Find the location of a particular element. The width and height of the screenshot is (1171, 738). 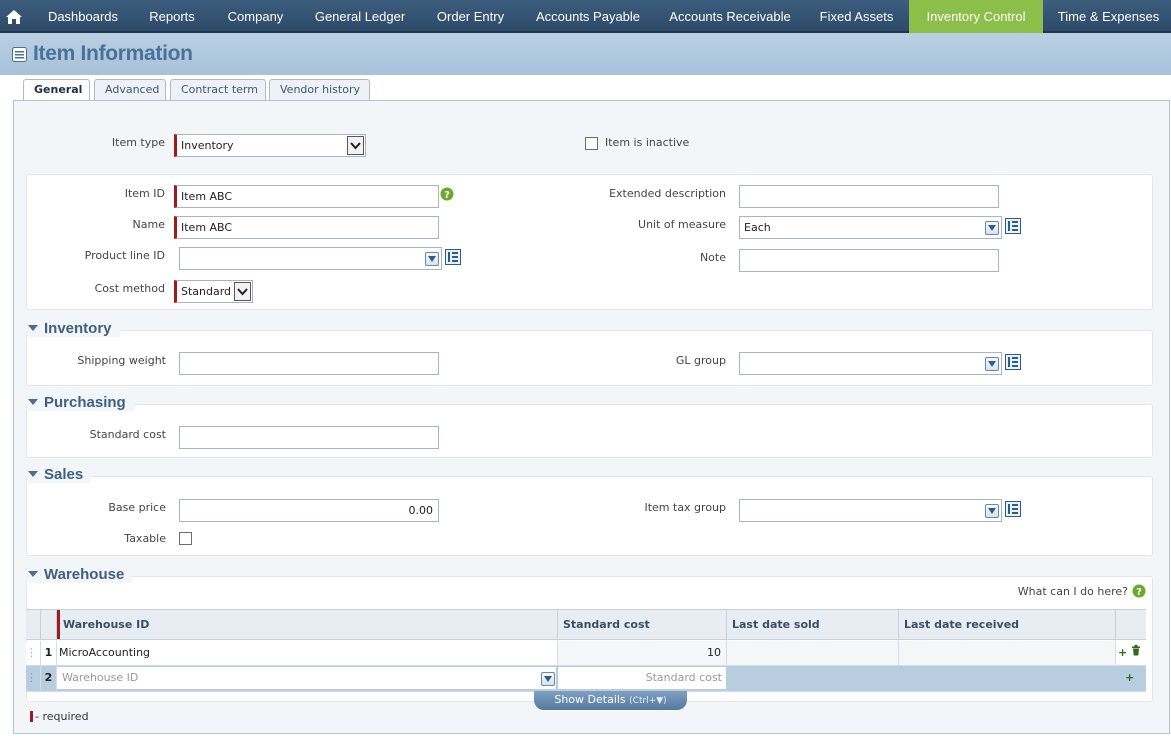

unit-of-measure-input: Each is located at coordinates (870, 227).